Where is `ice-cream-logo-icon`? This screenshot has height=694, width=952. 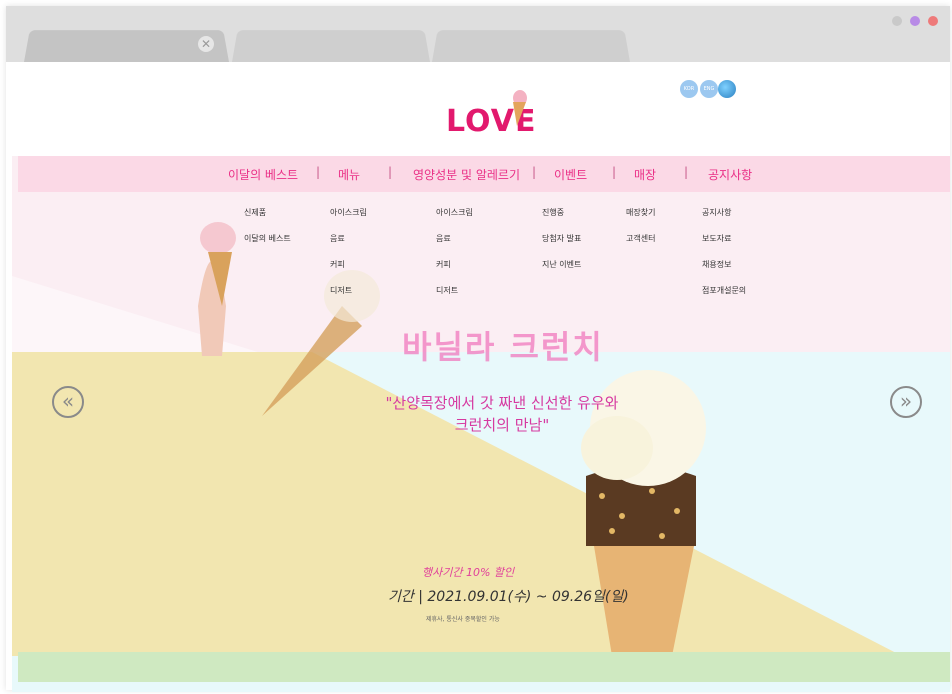
ice-cream-logo-icon is located at coordinates (520, 108).